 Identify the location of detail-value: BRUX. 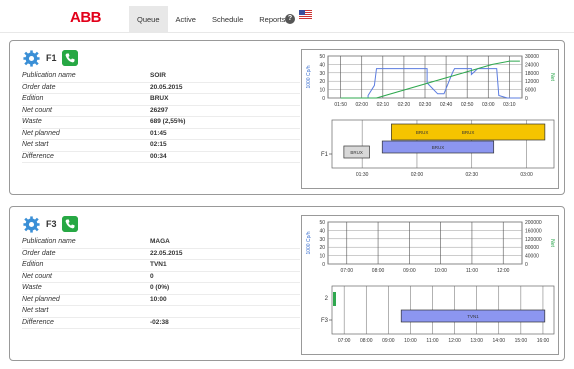
(159, 98).